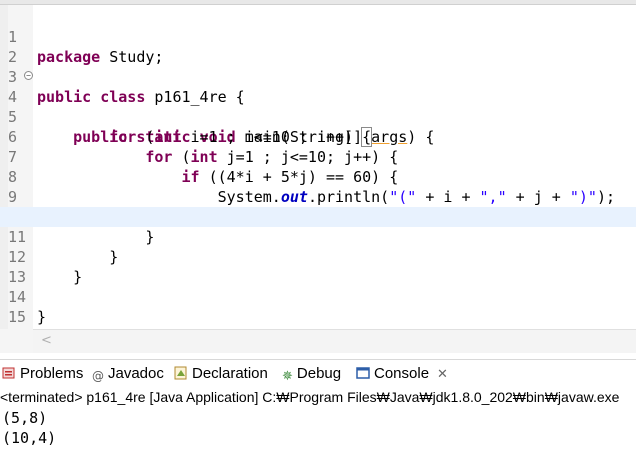 The width and height of the screenshot is (636, 456). I want to click on tab-debug: ✵ Debug, so click(311, 375).